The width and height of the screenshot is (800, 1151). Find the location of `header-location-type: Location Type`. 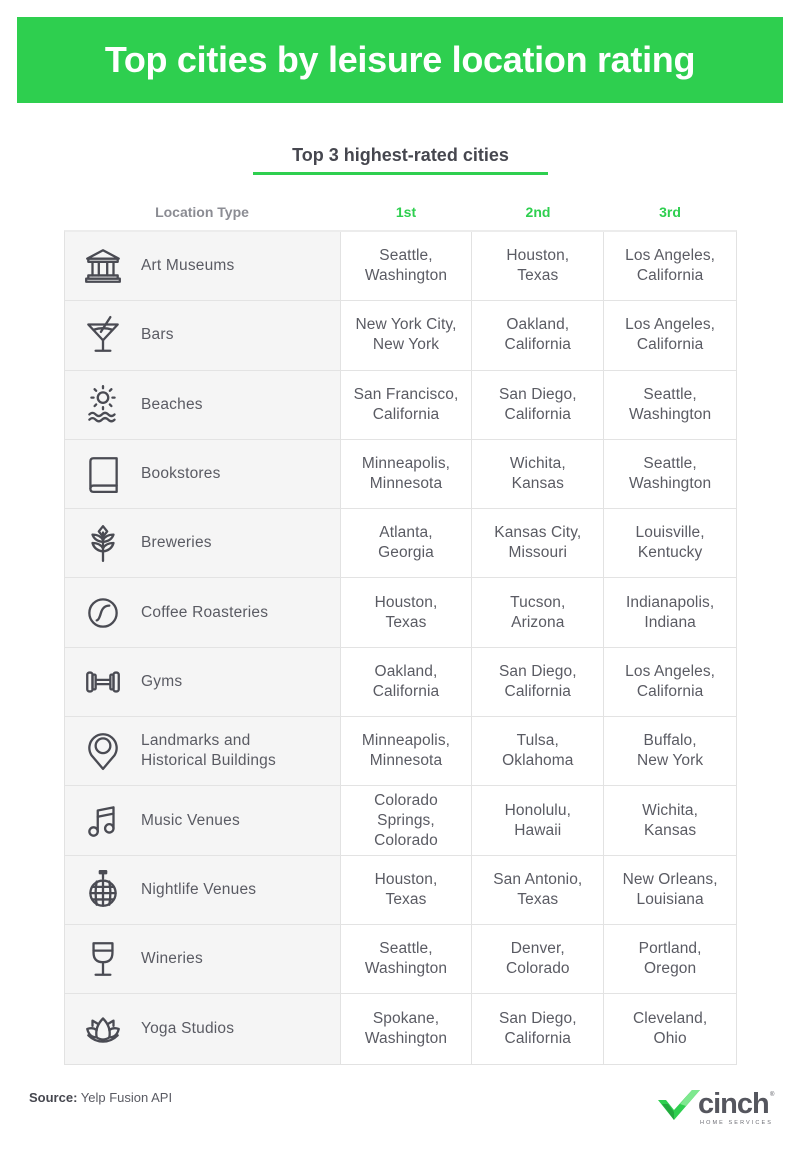

header-location-type: Location Type is located at coordinates (202, 212).